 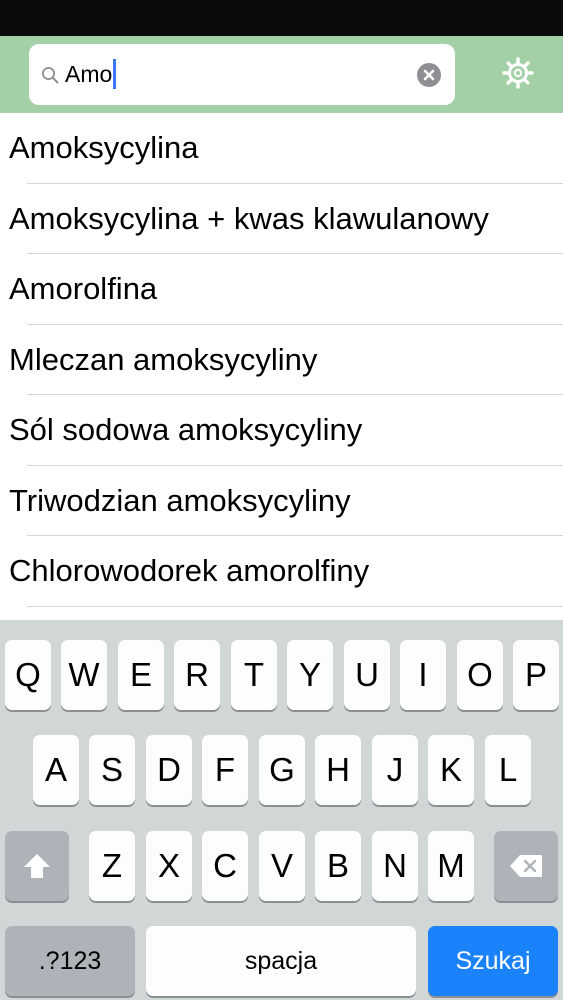 I want to click on key-v: V, so click(x=282, y=866).